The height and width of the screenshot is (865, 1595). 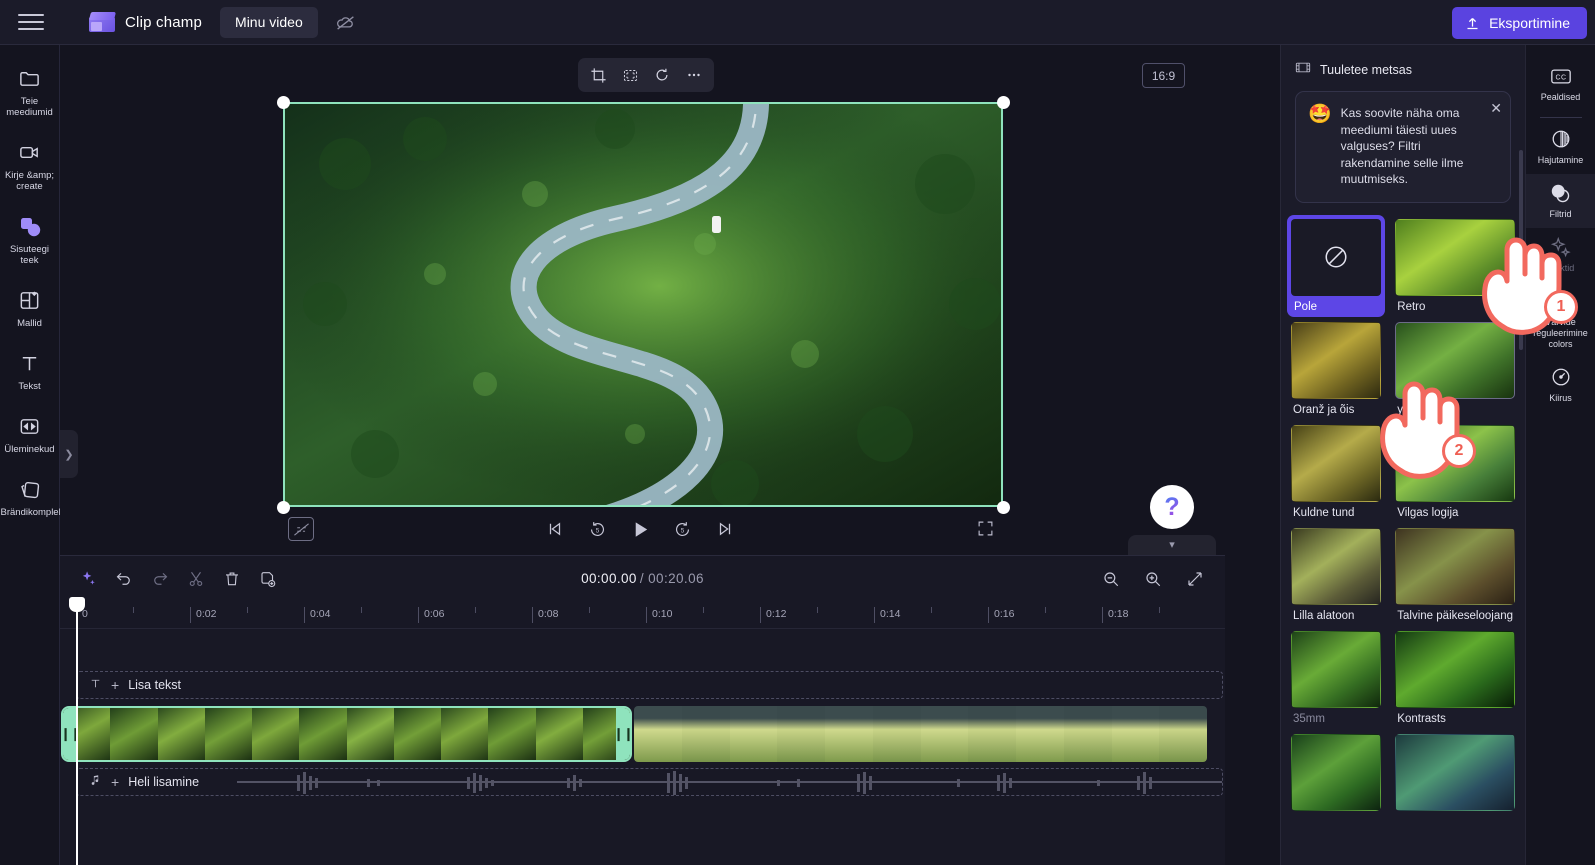 I want to click on text-icon, so click(x=29, y=363).